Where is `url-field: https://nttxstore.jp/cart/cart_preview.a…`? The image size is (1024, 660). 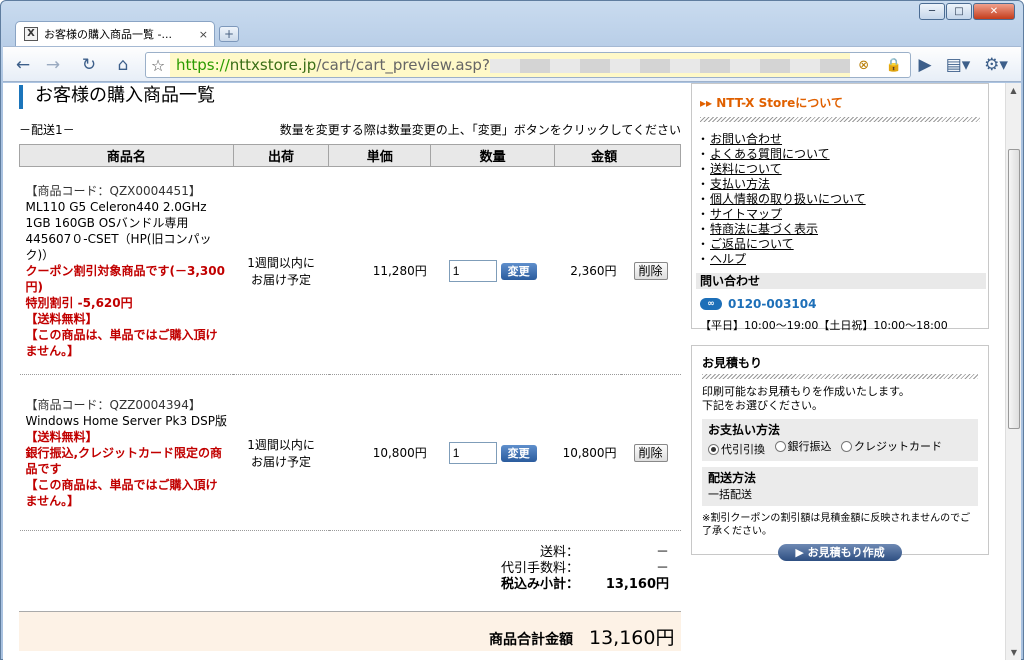 url-field: https://nttxstore.jp/cart/cart_preview.a… is located at coordinates (510, 65).